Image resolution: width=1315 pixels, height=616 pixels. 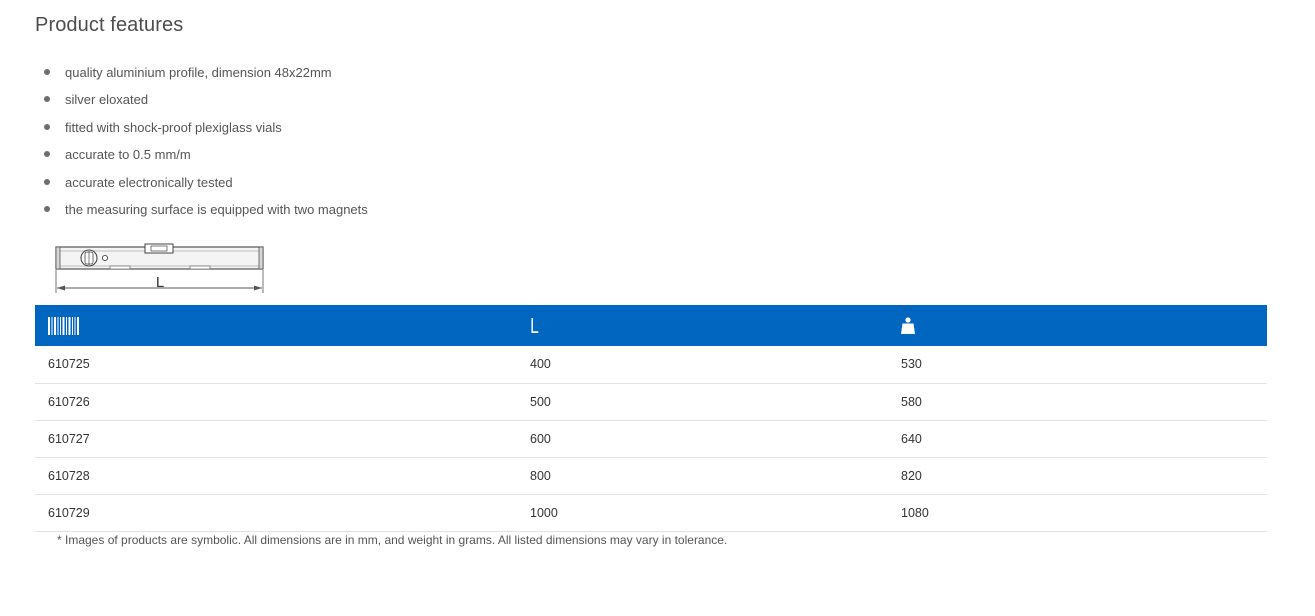 I want to click on dimension-label: L, so click(x=160, y=282).